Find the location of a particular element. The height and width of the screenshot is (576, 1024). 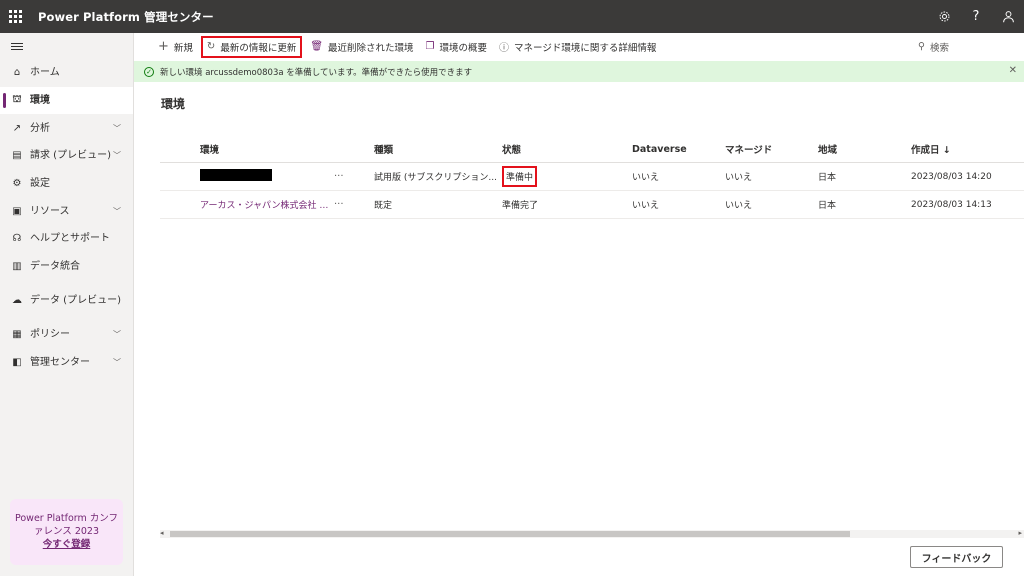

environment-type: 既定 is located at coordinates (383, 206).